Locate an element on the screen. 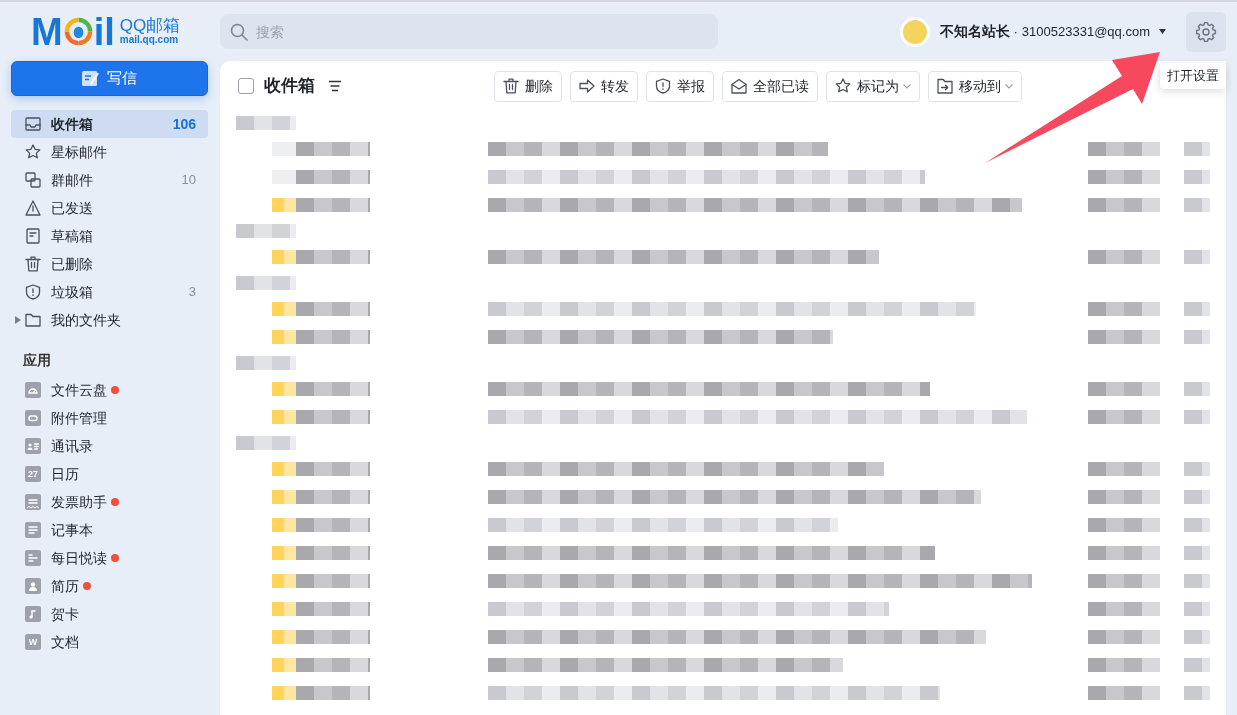 The image size is (1237, 715). logo-text: il is located at coordinates (104, 31).